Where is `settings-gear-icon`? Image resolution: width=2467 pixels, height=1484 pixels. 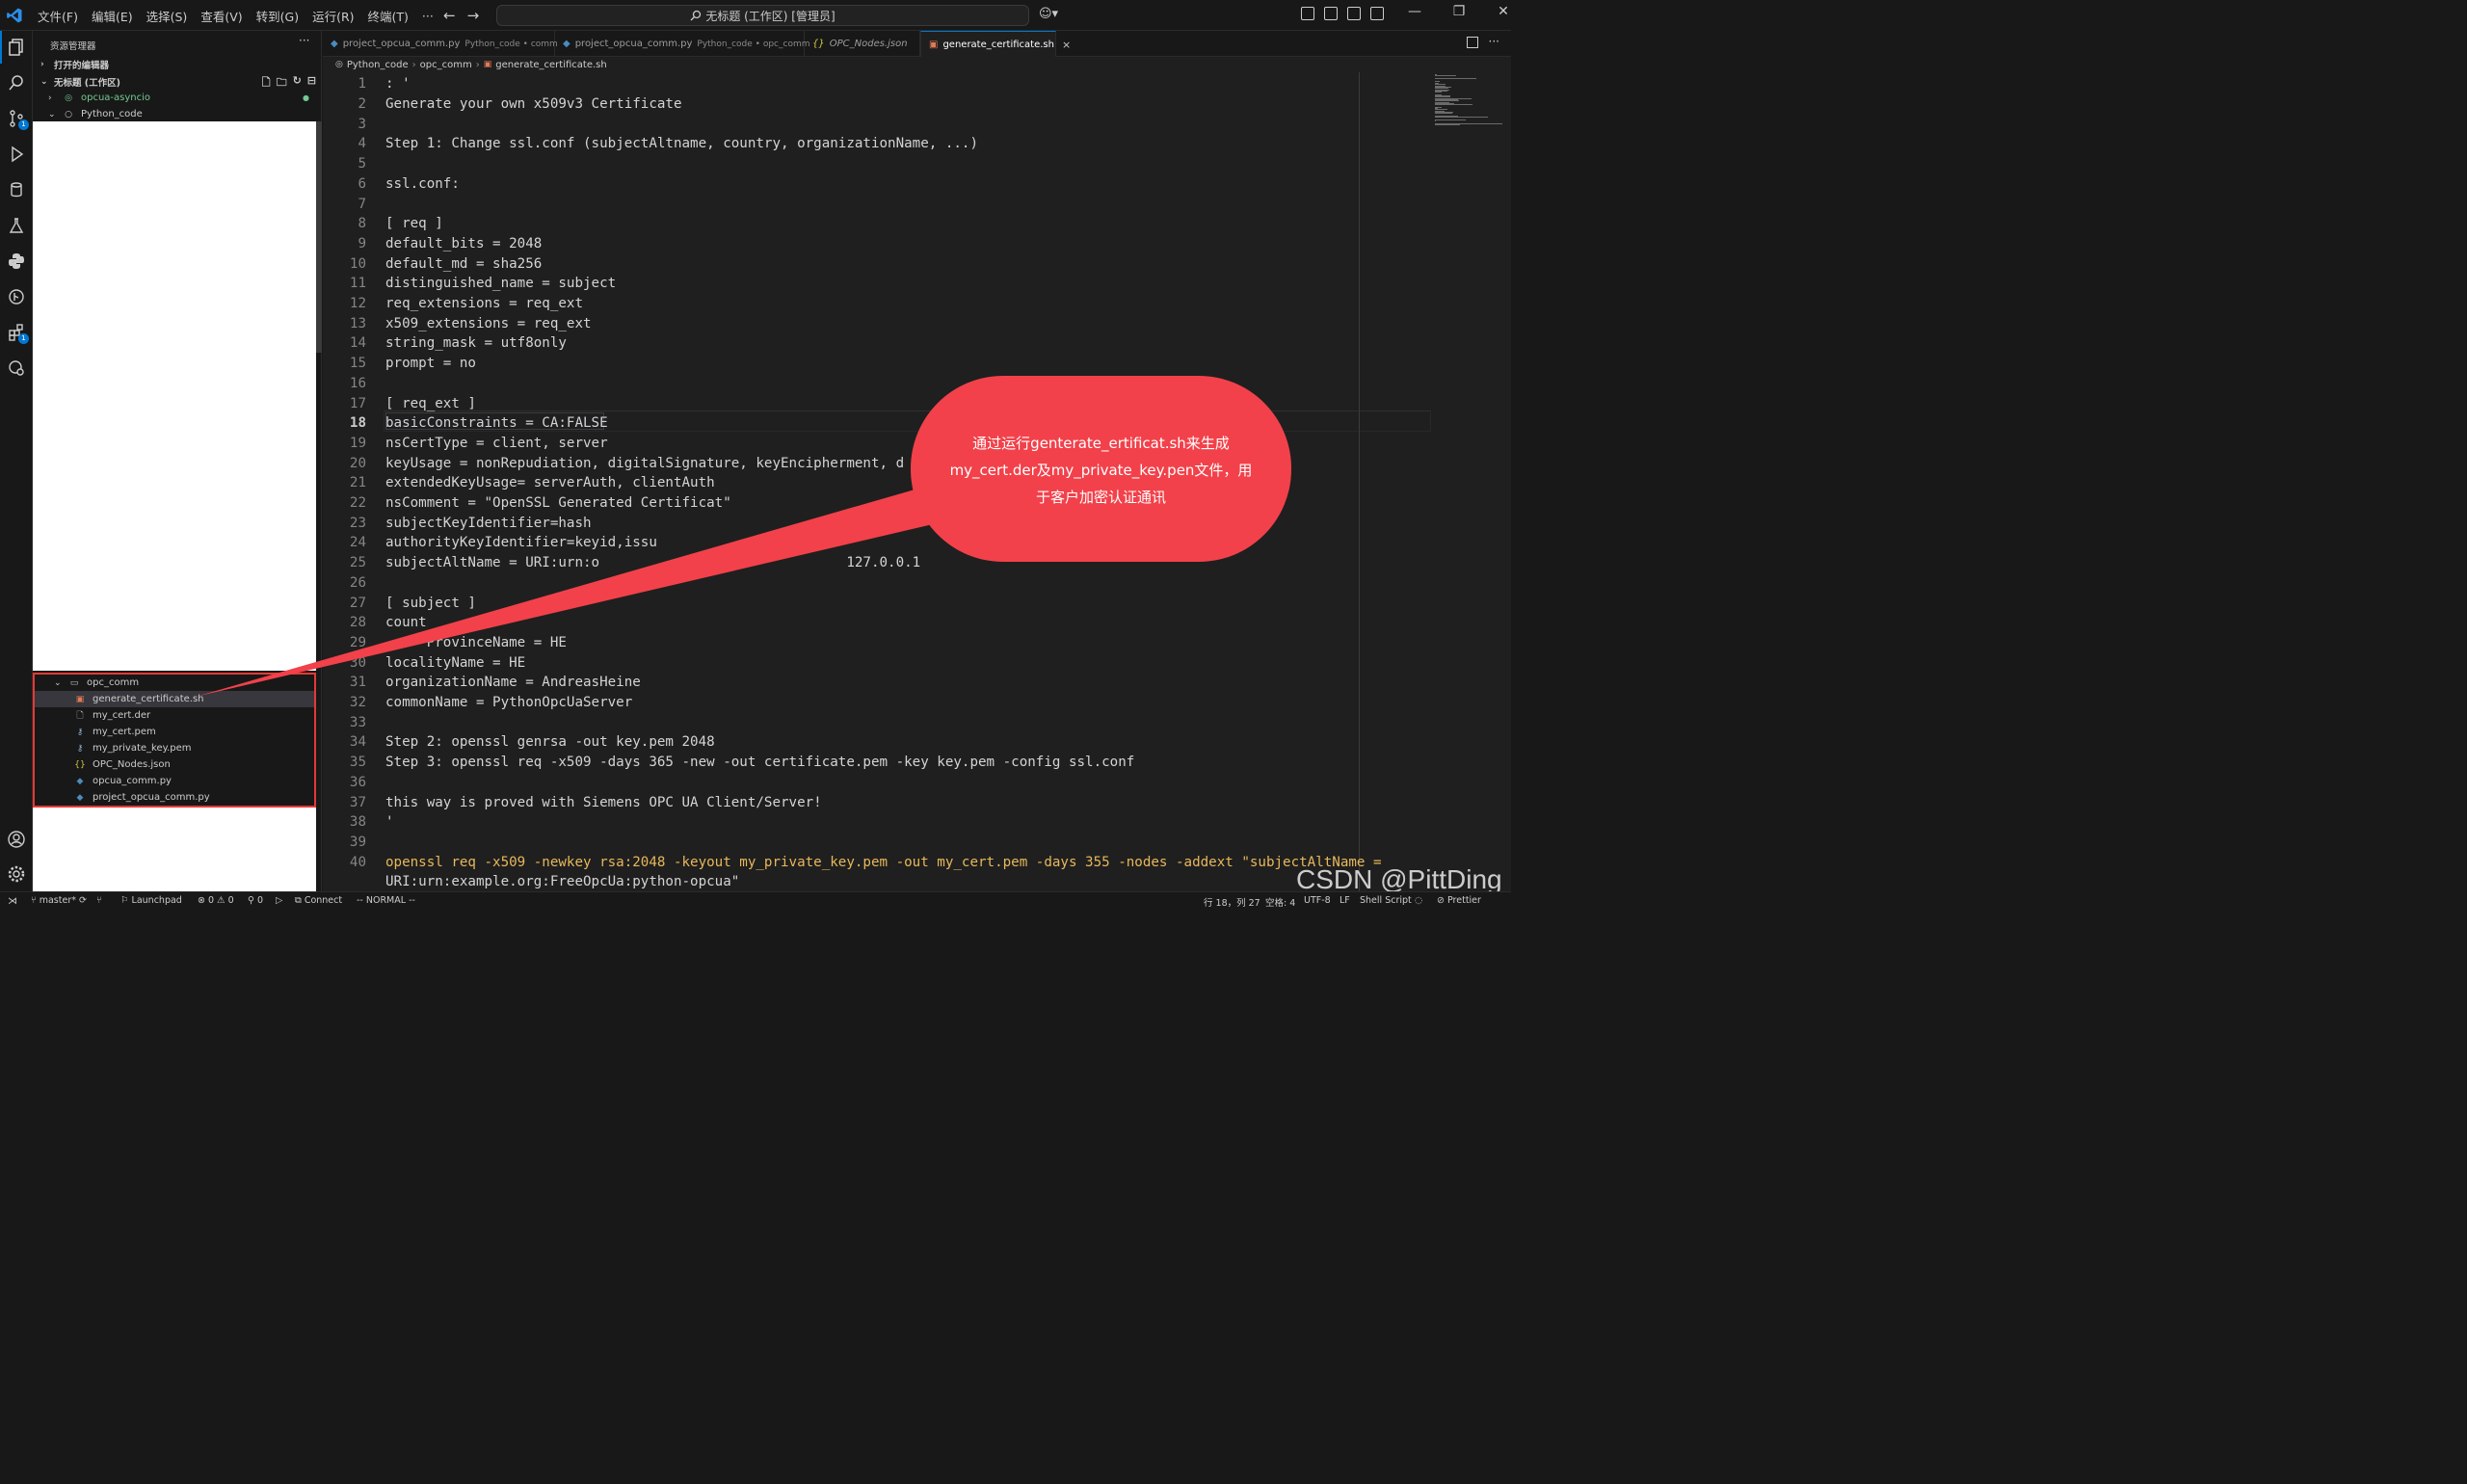
settings-gear-icon is located at coordinates (16, 874).